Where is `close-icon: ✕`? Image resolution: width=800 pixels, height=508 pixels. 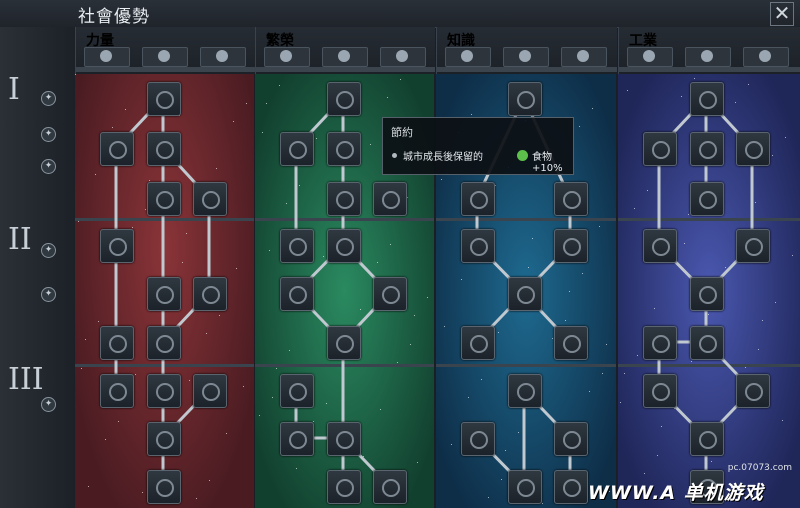 close-icon: ✕ is located at coordinates (782, 14).